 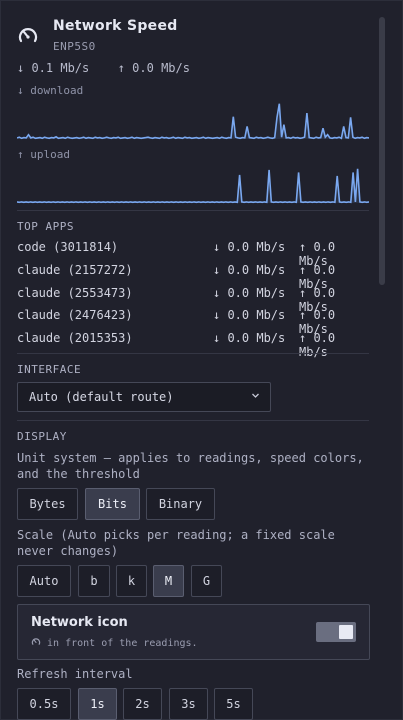 I want to click on app-row: code (3011814) ↓ 0.0 Mb/s ↑ 0.0 Mb/s, so click(x=193, y=254).